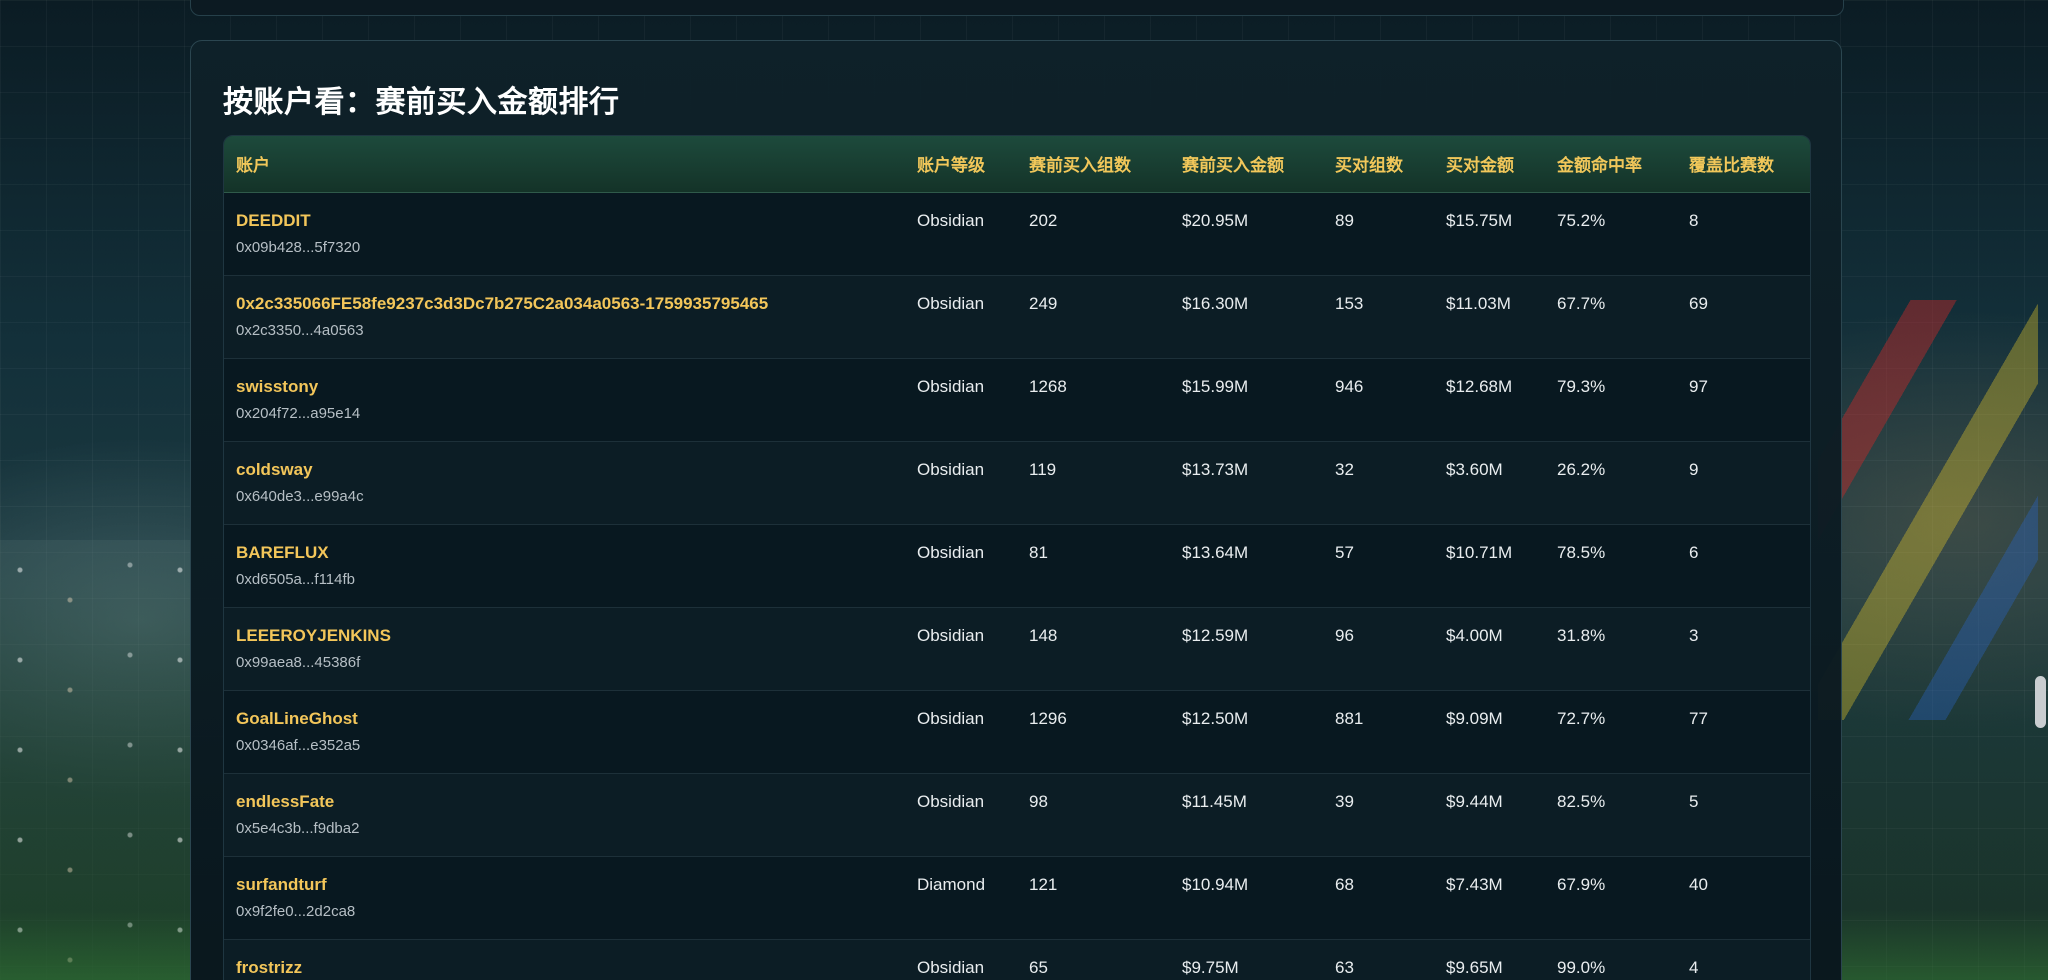 Image resolution: width=2048 pixels, height=980 pixels. I want to click on matches-cell: 3, so click(1743, 649).